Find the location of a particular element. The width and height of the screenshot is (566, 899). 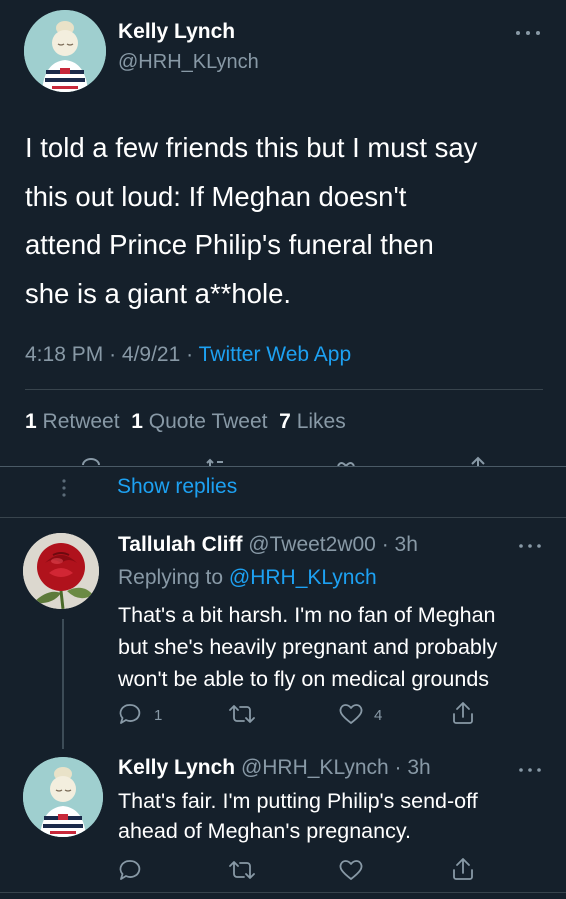

tweet-text-line: she is a giant a**hole. is located at coordinates (158, 293).